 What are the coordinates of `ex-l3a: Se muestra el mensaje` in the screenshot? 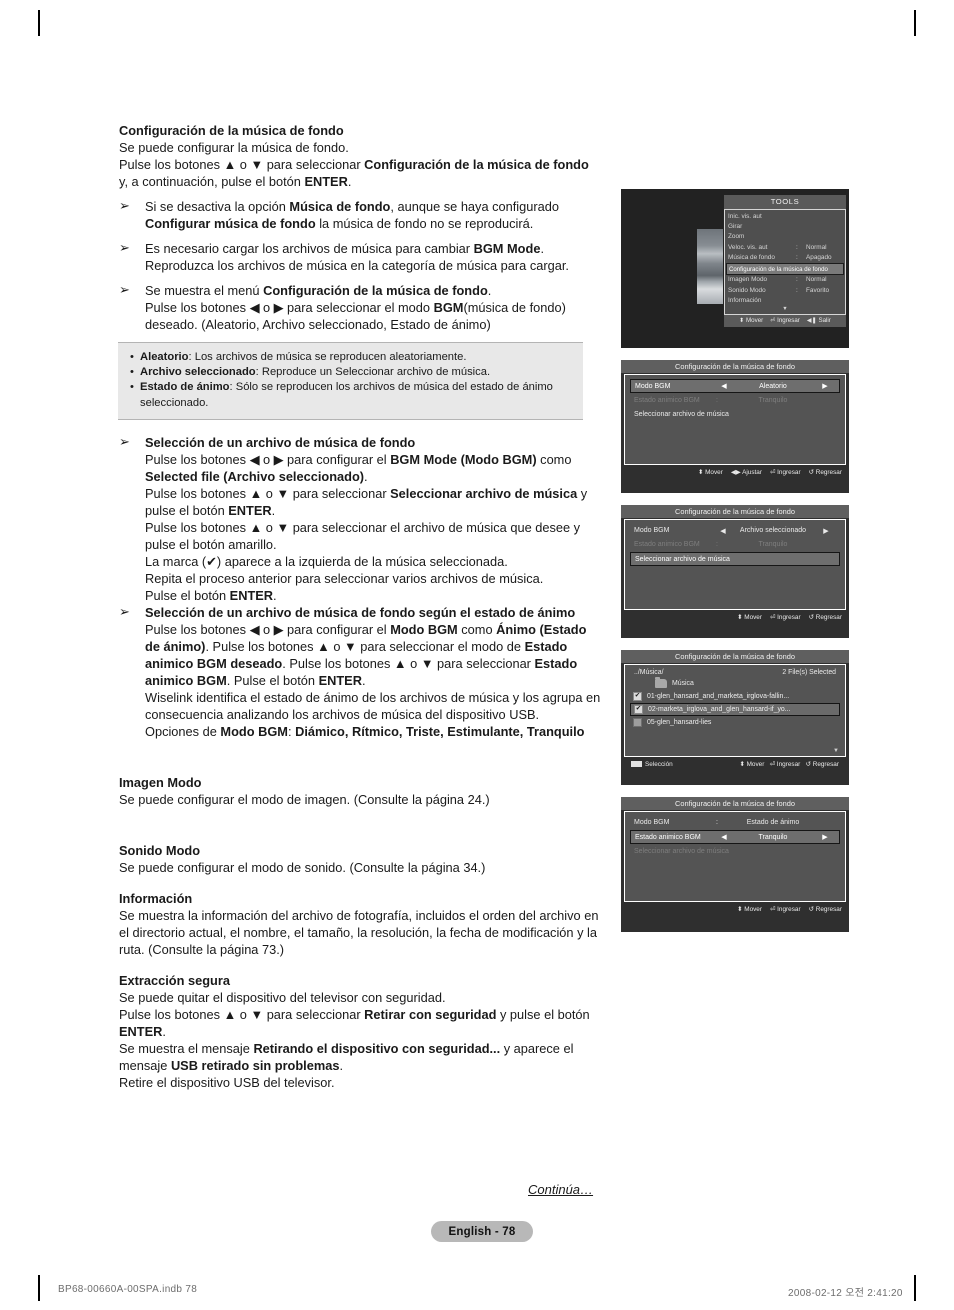 It's located at (186, 1048).